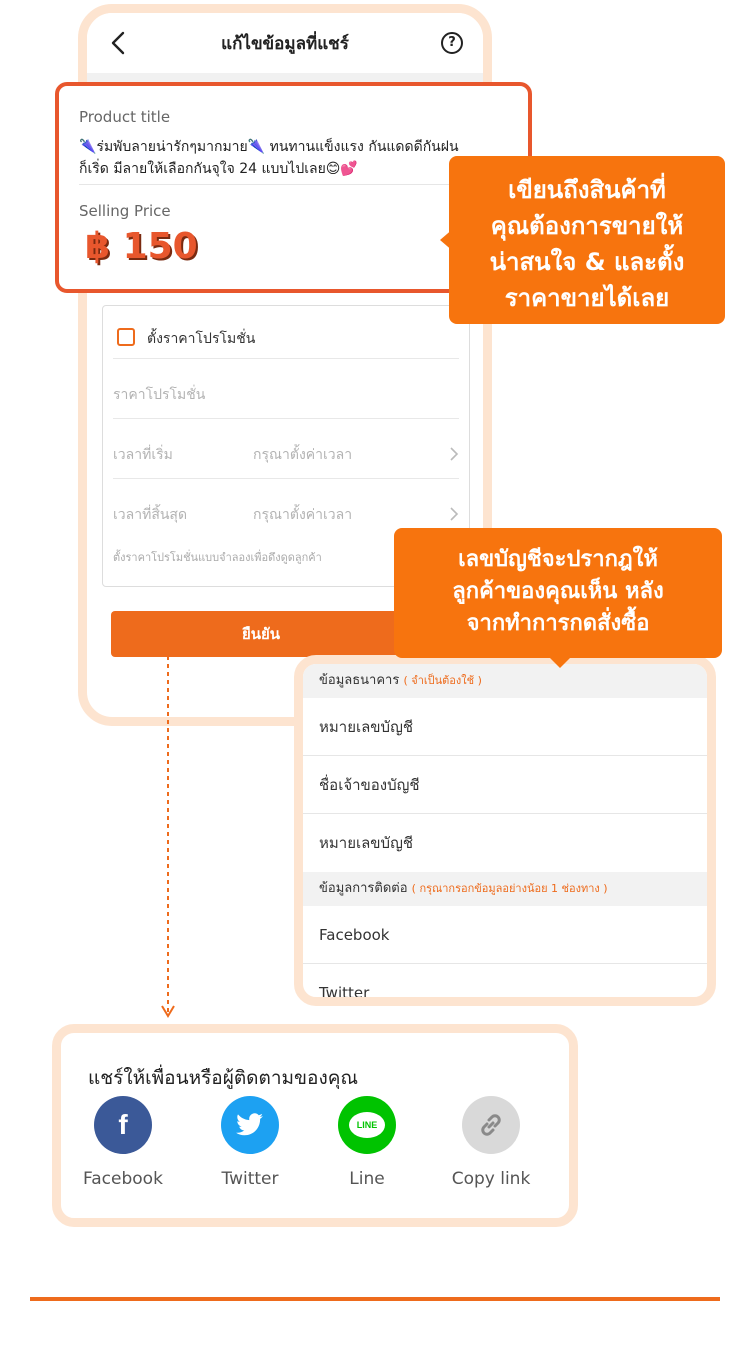 This screenshot has height=1368, width=750. Describe the element at coordinates (587, 226) in the screenshot. I see `callout-line: คุณต้องการขายให้` at that location.